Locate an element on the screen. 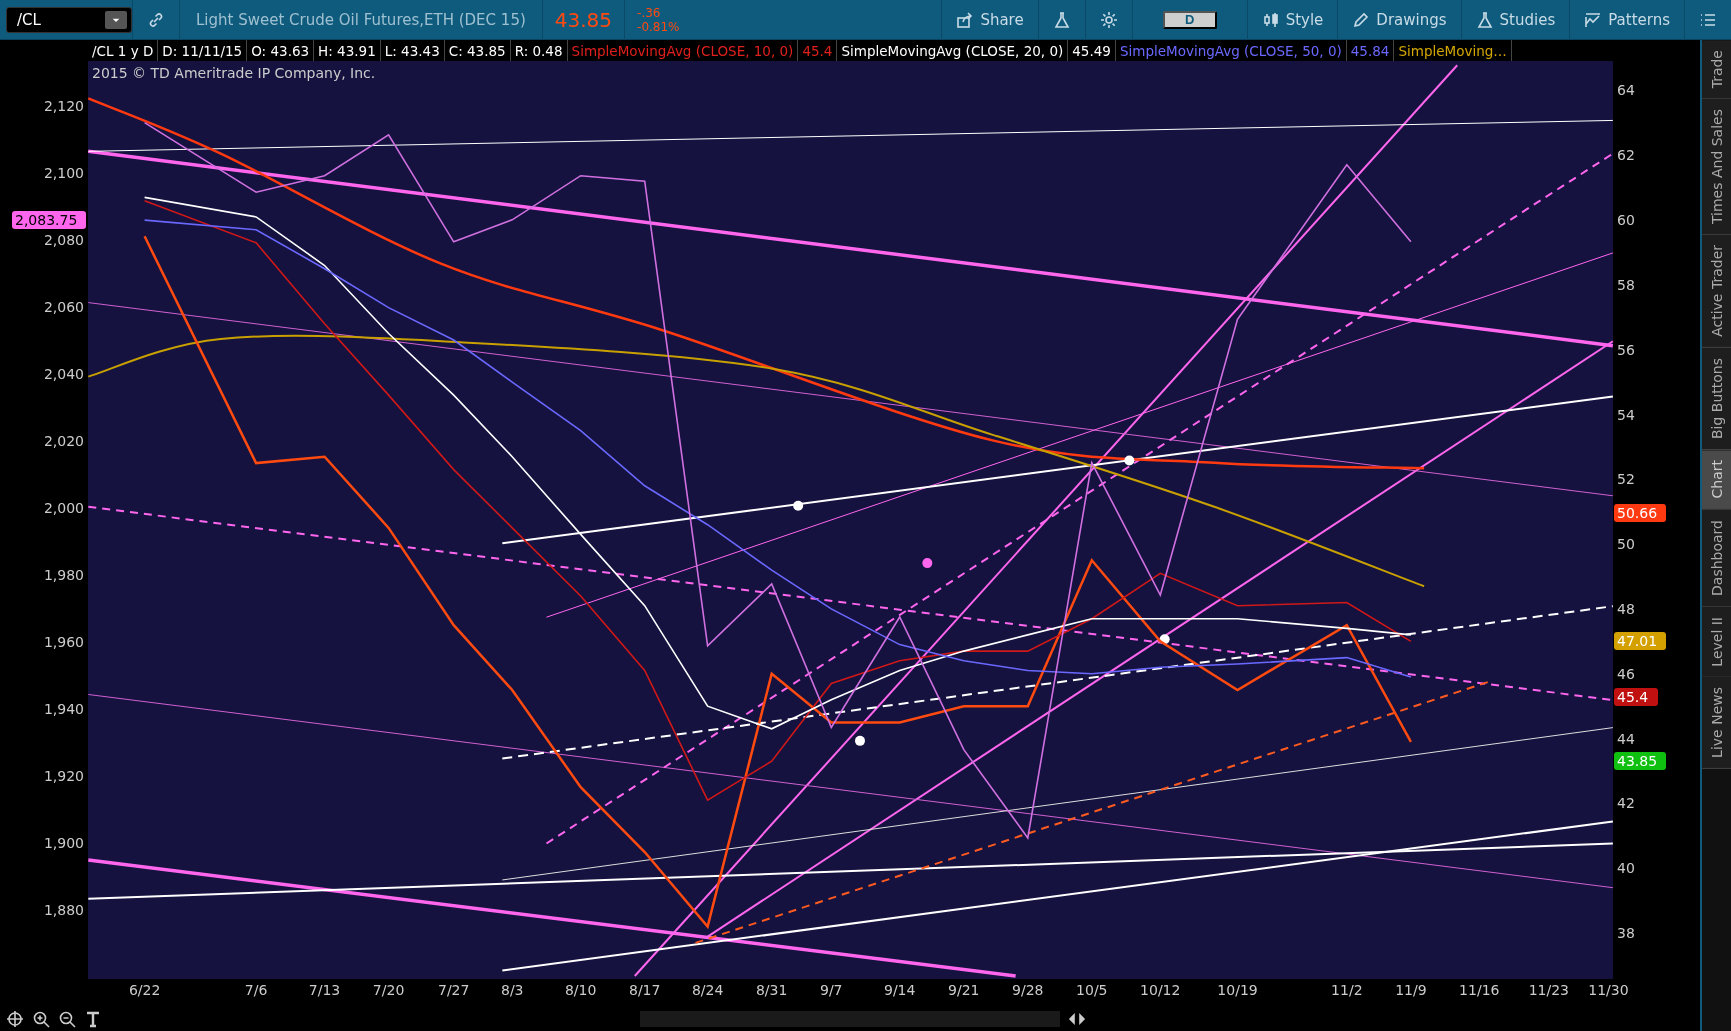 This screenshot has width=1731, height=1031. axis-label: 8/24 is located at coordinates (707, 990).